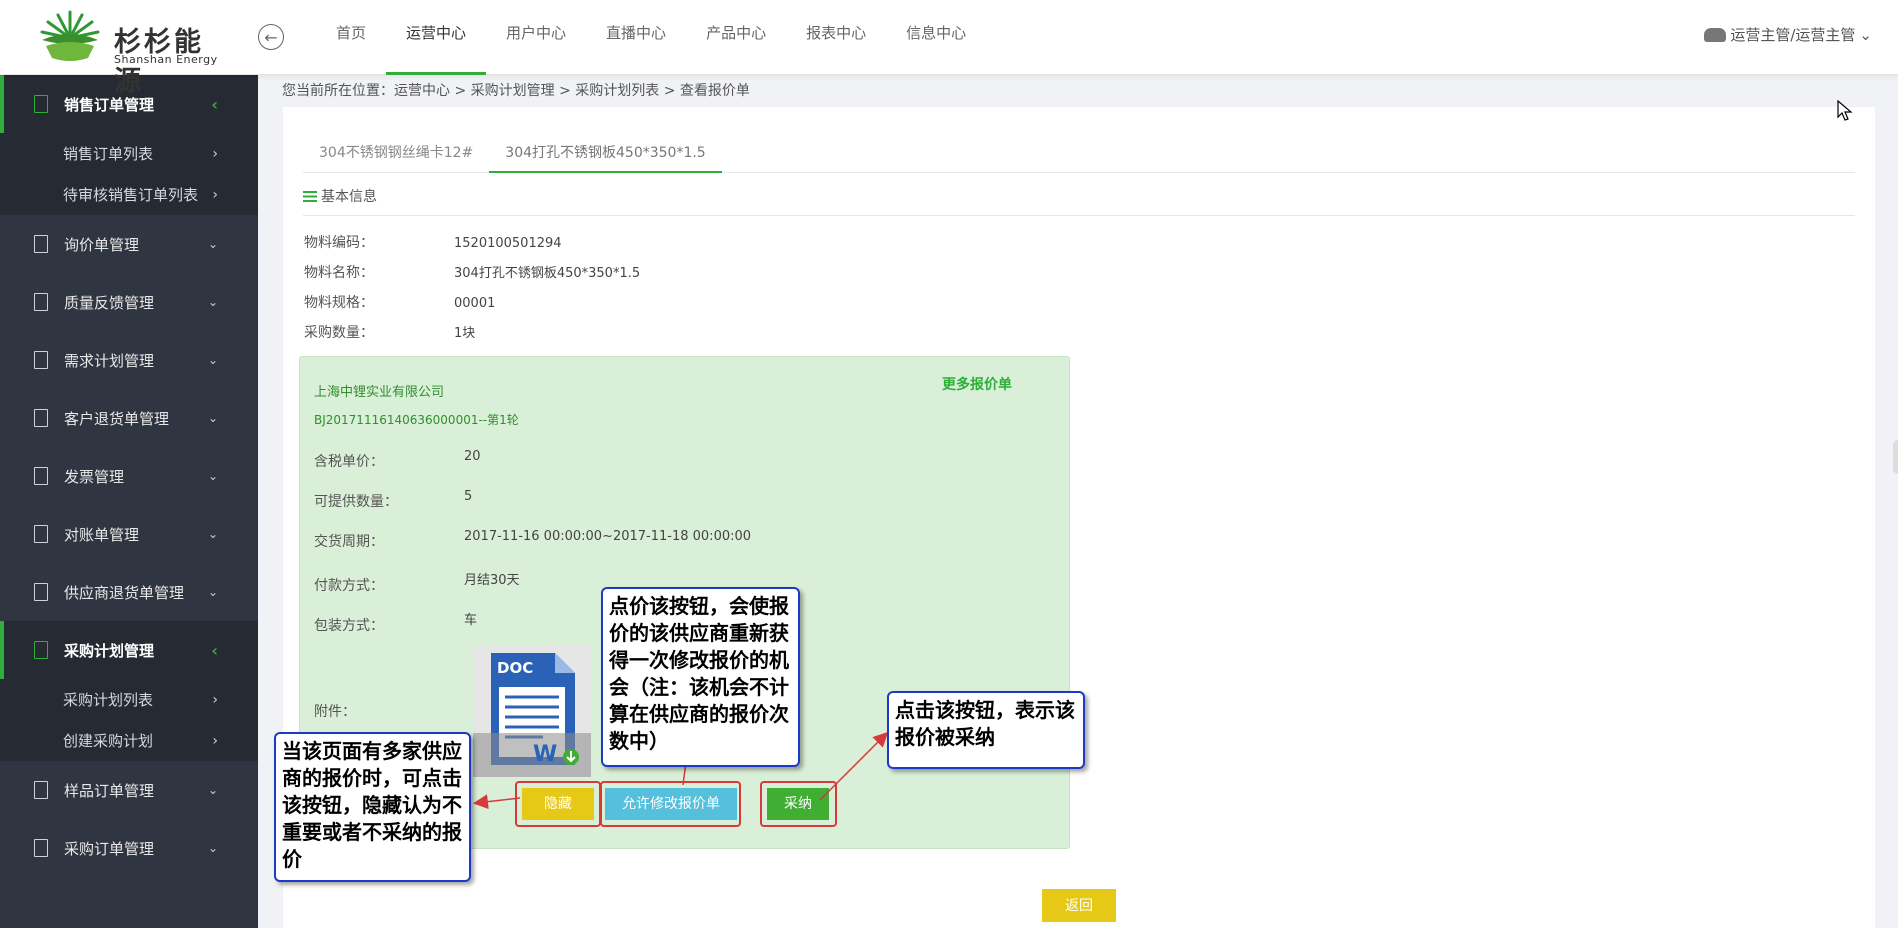  What do you see at coordinates (515, 668) in the screenshot?
I see `svg-text: DOC` at bounding box center [515, 668].